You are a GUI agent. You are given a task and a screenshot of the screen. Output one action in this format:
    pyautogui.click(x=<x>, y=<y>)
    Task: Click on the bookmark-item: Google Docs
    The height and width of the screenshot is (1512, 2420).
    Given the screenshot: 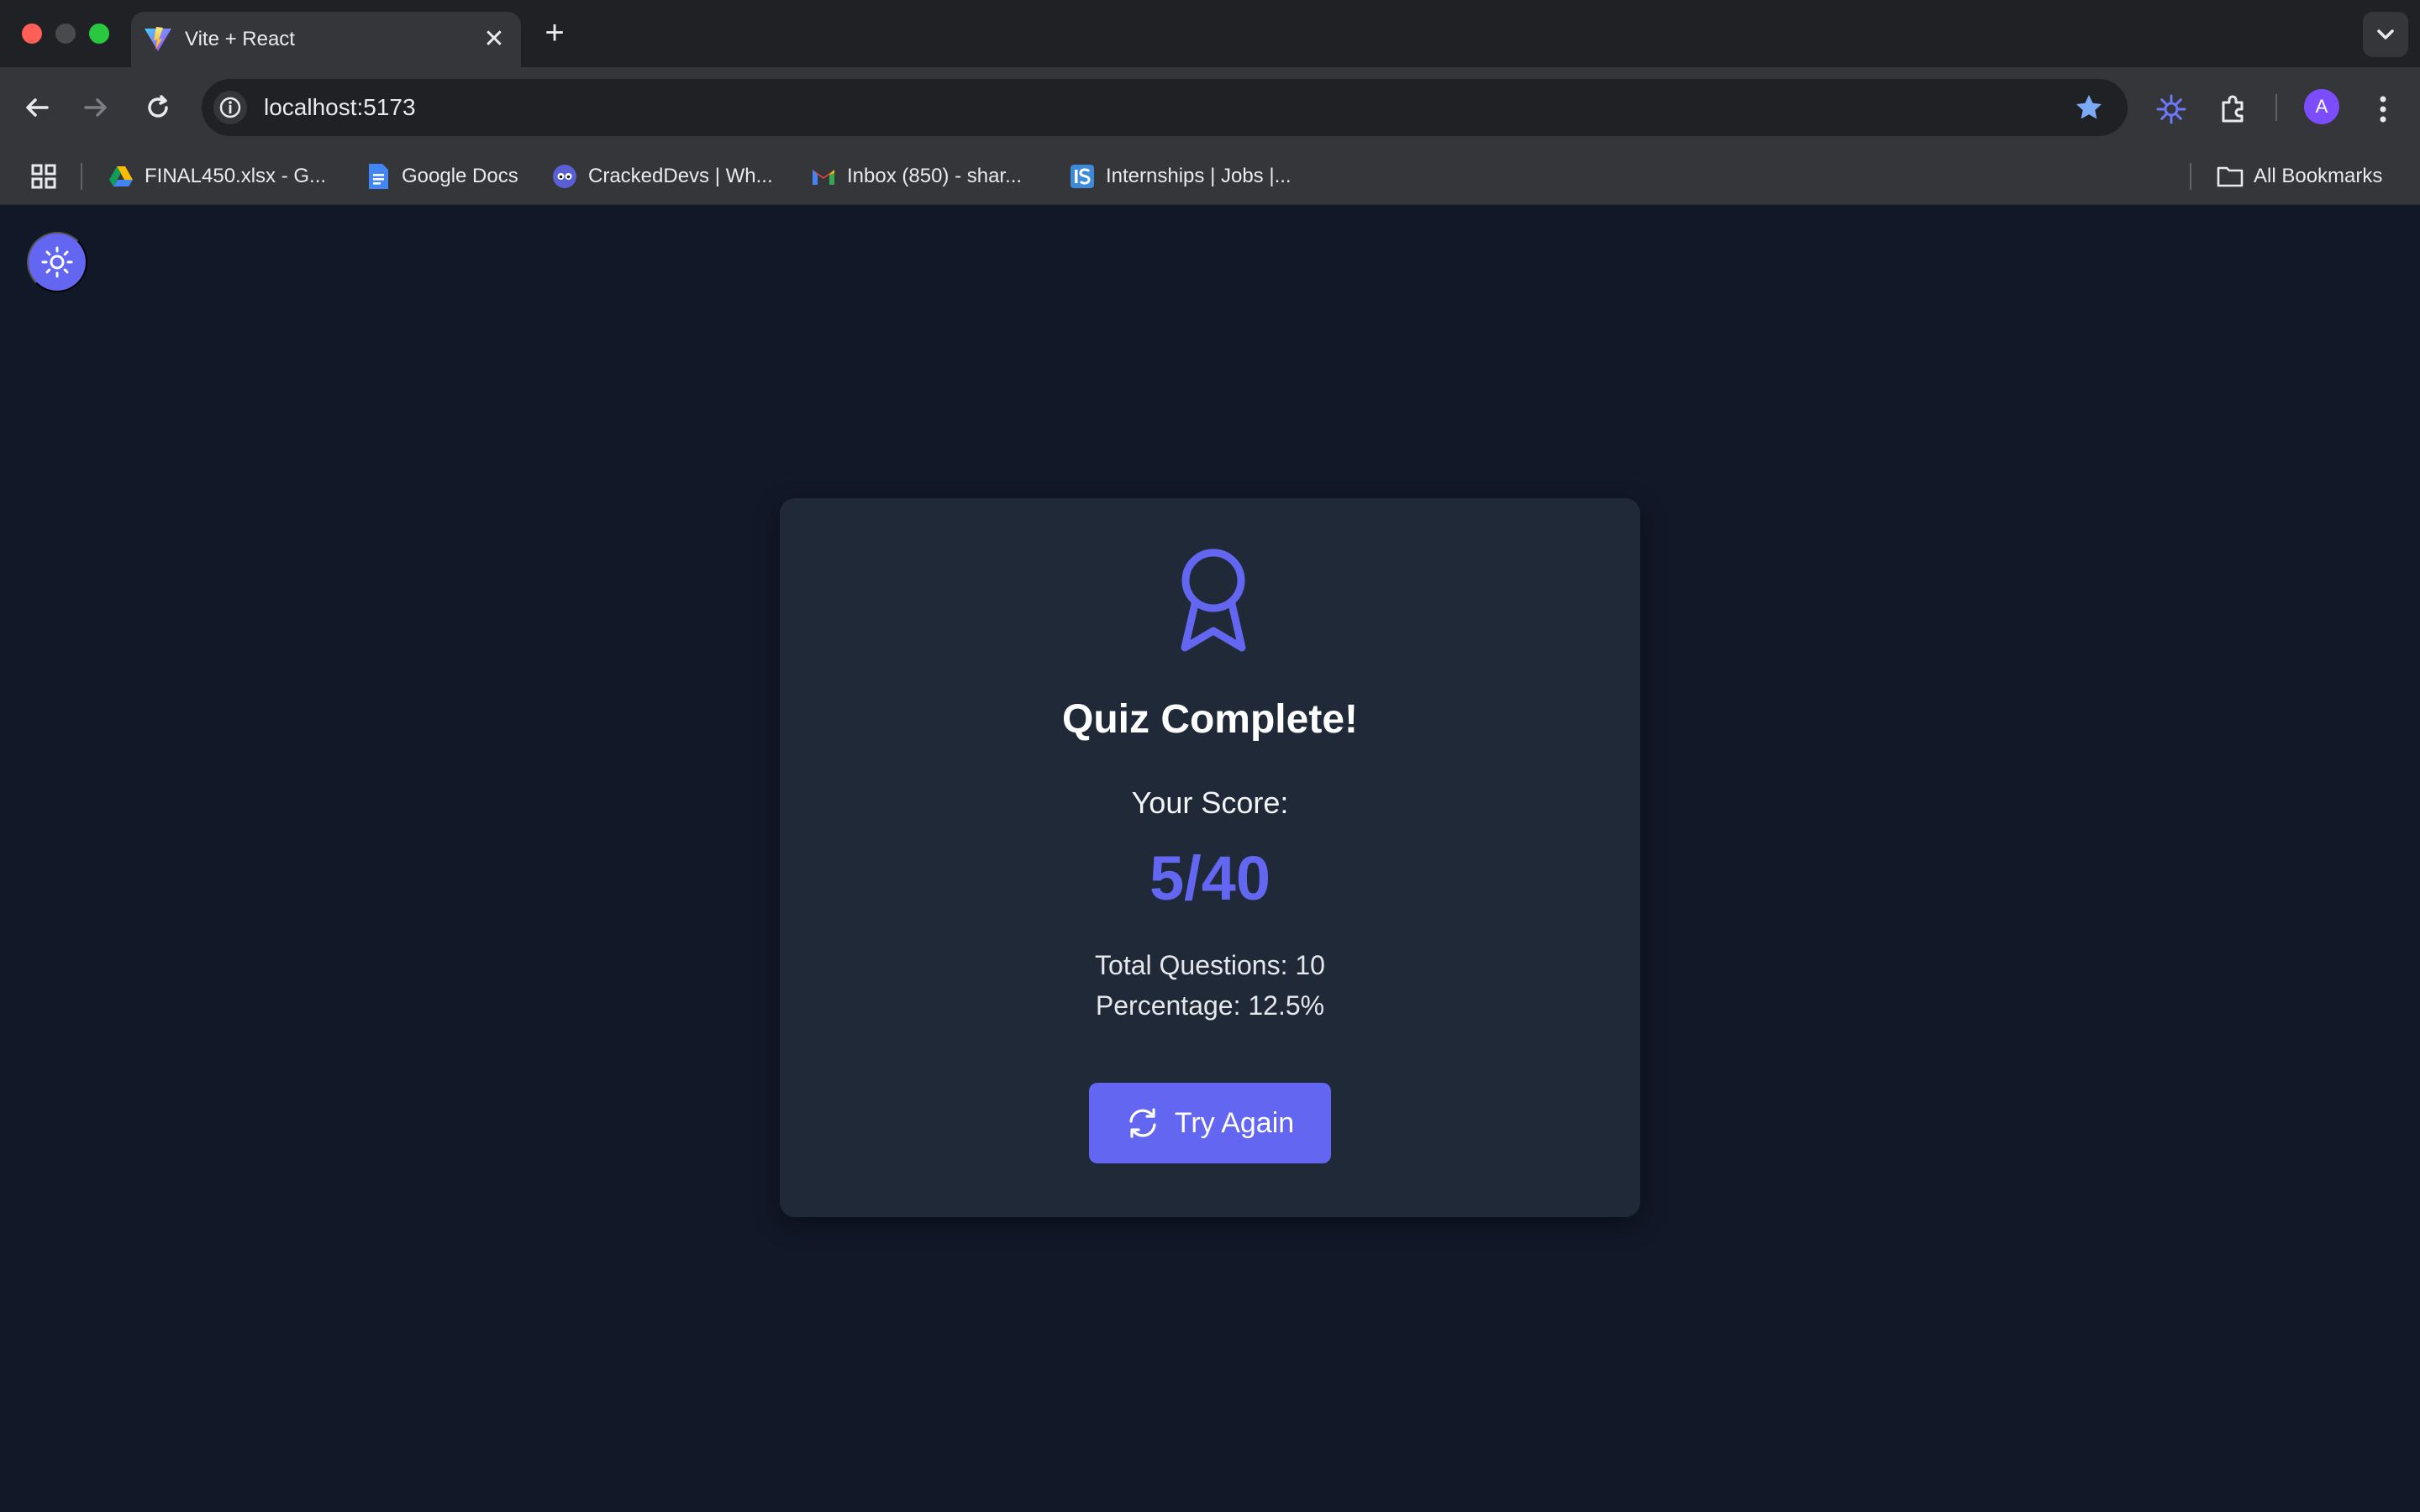 What is the action you would take?
    pyautogui.click(x=441, y=176)
    